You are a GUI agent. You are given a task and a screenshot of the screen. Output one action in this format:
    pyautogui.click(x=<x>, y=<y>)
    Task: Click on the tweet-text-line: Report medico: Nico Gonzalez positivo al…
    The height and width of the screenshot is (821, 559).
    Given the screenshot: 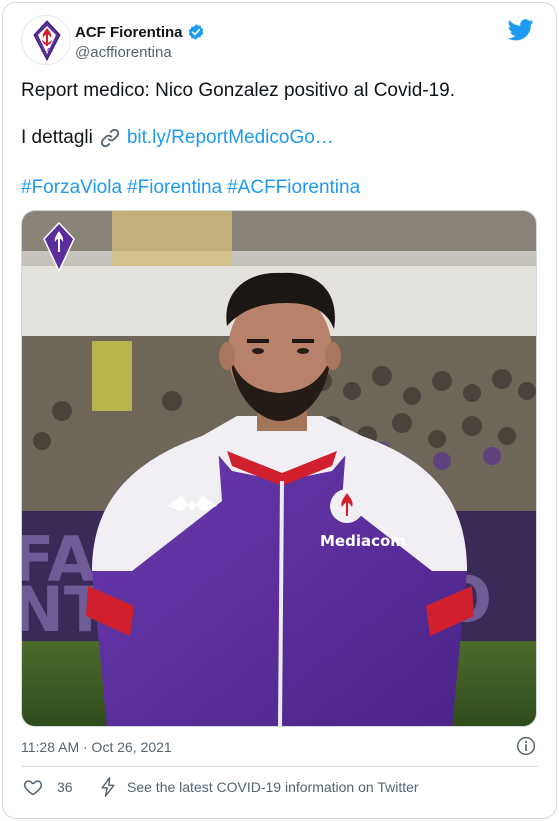 What is the action you would take?
    pyautogui.click(x=238, y=90)
    